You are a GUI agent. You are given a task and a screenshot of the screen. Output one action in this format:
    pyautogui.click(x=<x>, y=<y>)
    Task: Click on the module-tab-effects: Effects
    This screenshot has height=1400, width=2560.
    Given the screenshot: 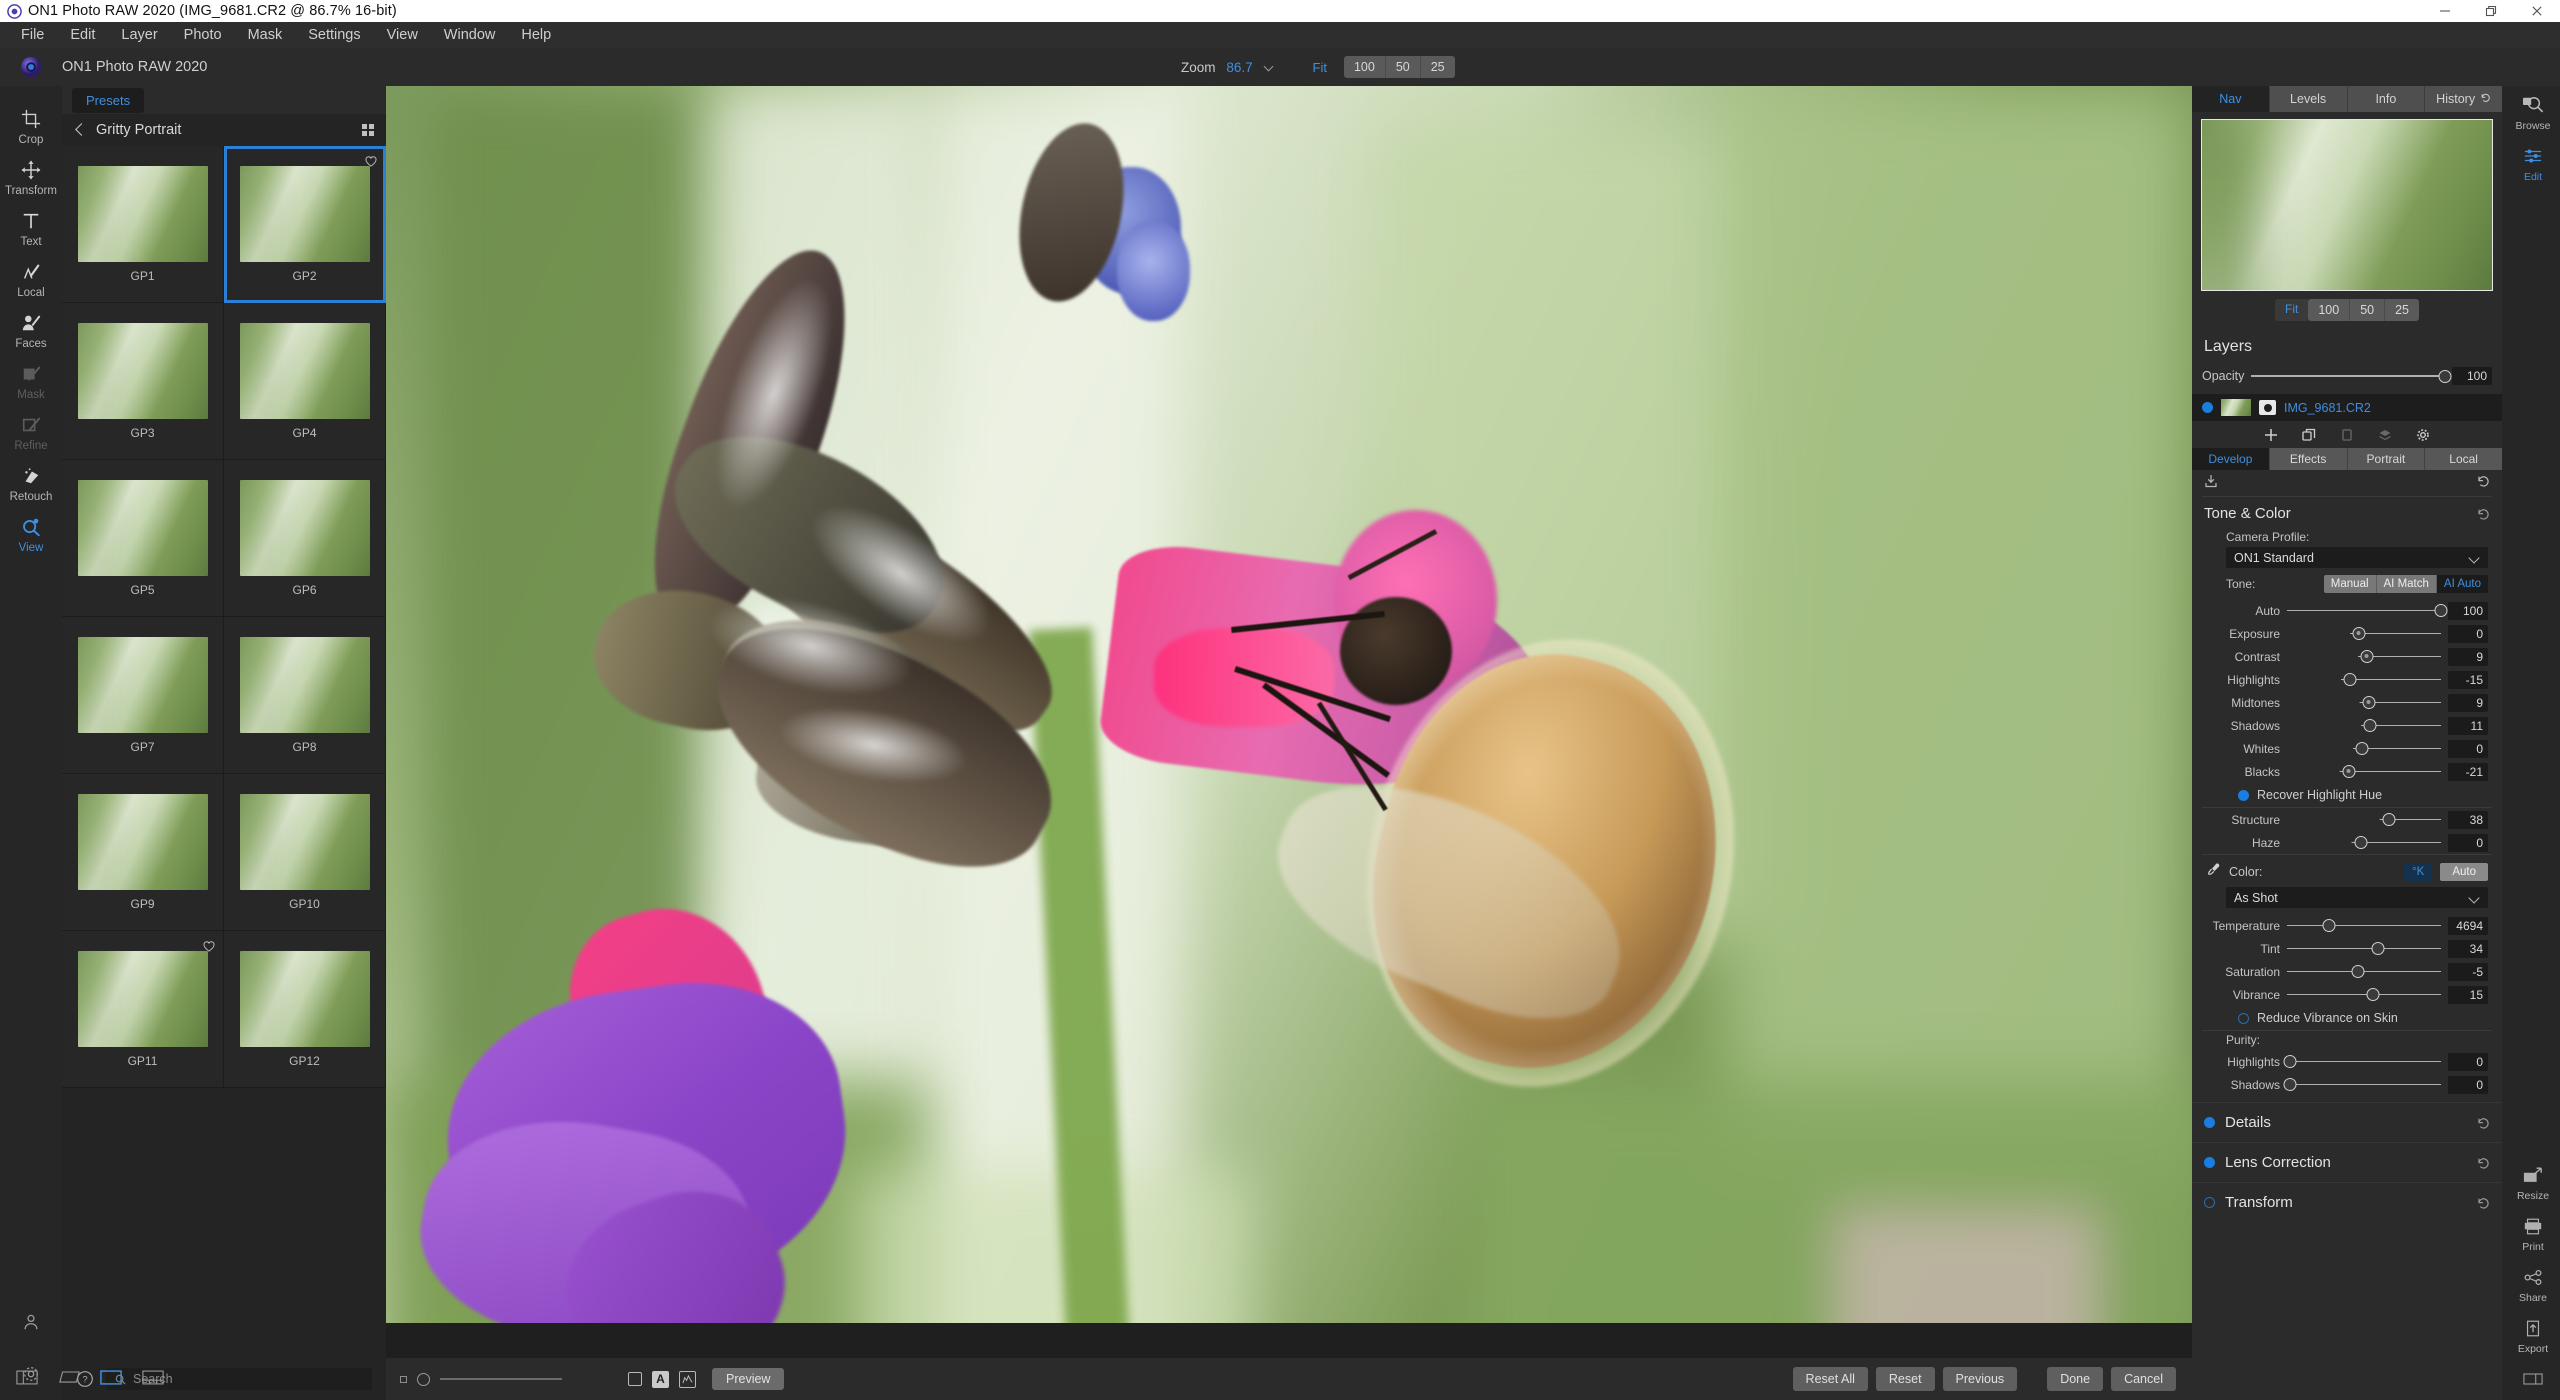 What is the action you would take?
    pyautogui.click(x=2309, y=459)
    